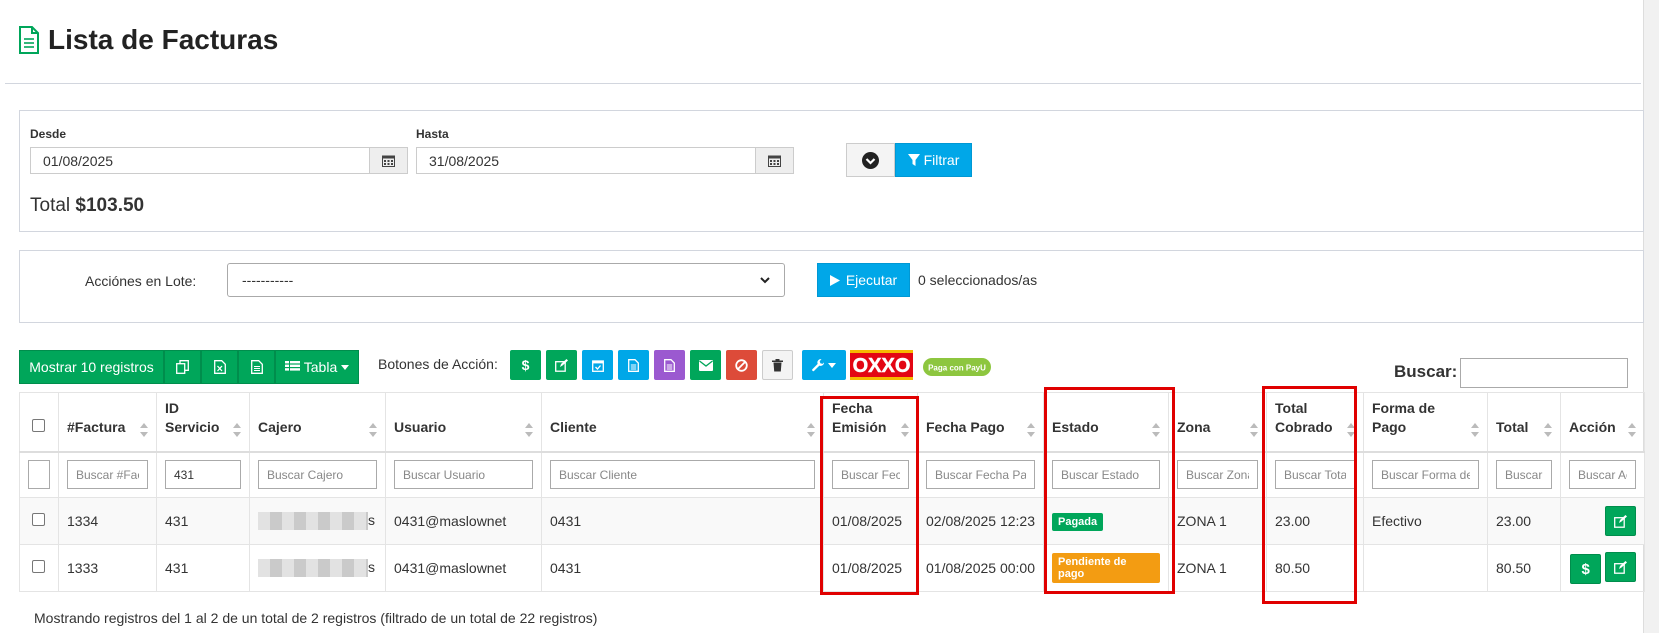  I want to click on total-summary: Total $103.50, so click(87, 206).